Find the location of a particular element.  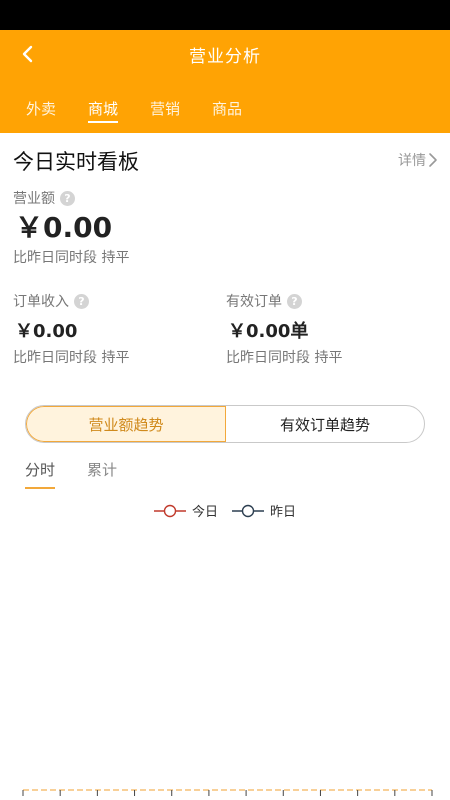

sub-tab-cumulative: 累计 is located at coordinates (102, 474).